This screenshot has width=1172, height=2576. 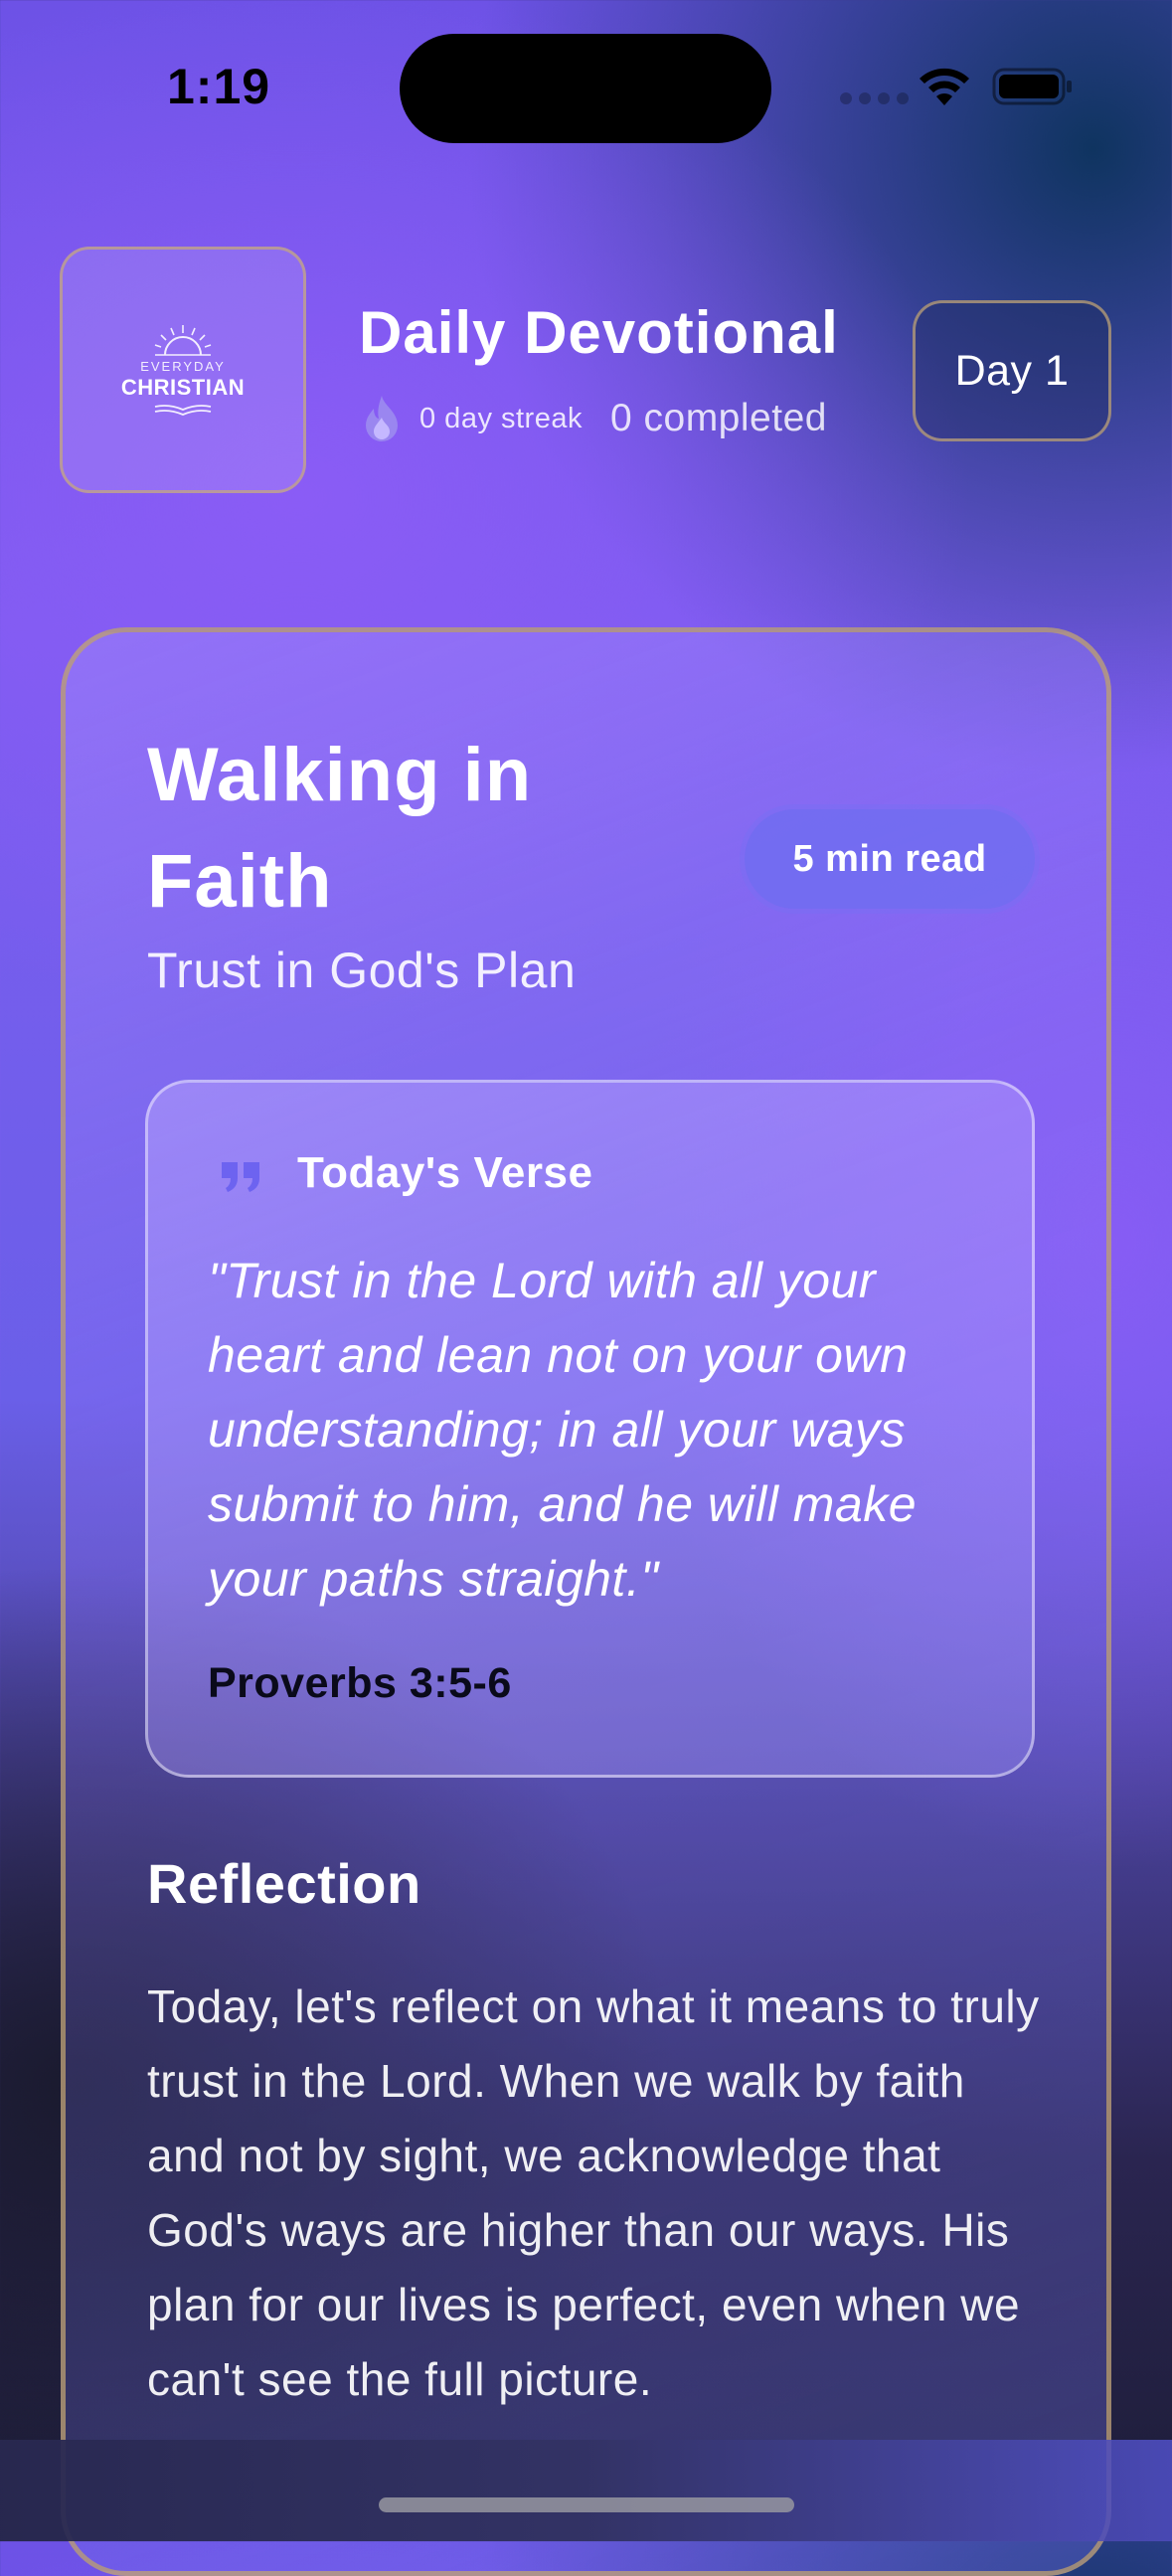 I want to click on status-bar: 1:19, so click(x=586, y=84).